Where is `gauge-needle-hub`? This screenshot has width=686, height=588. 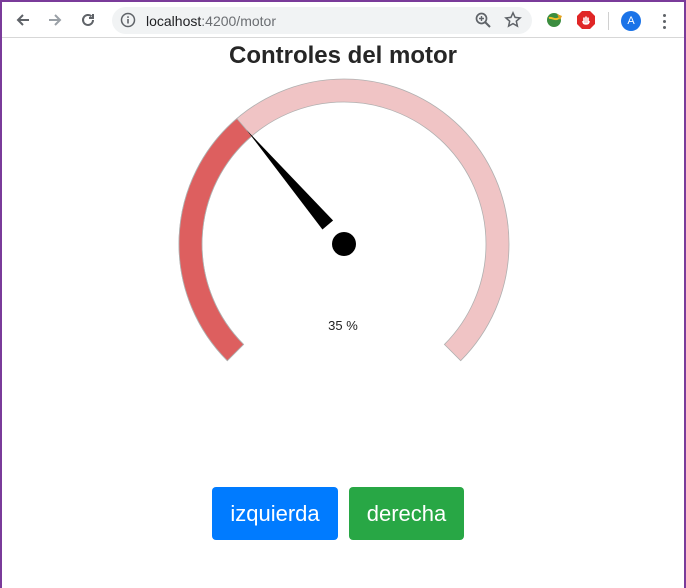 gauge-needle-hub is located at coordinates (344, 244).